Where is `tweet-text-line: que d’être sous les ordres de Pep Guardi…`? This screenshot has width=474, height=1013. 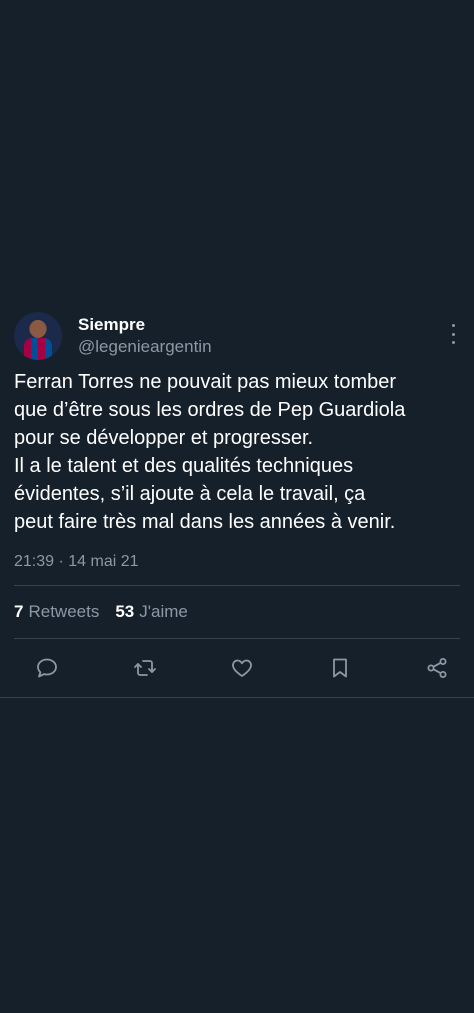
tweet-text-line: que d’être sous les ordres de Pep Guardi… is located at coordinates (210, 410).